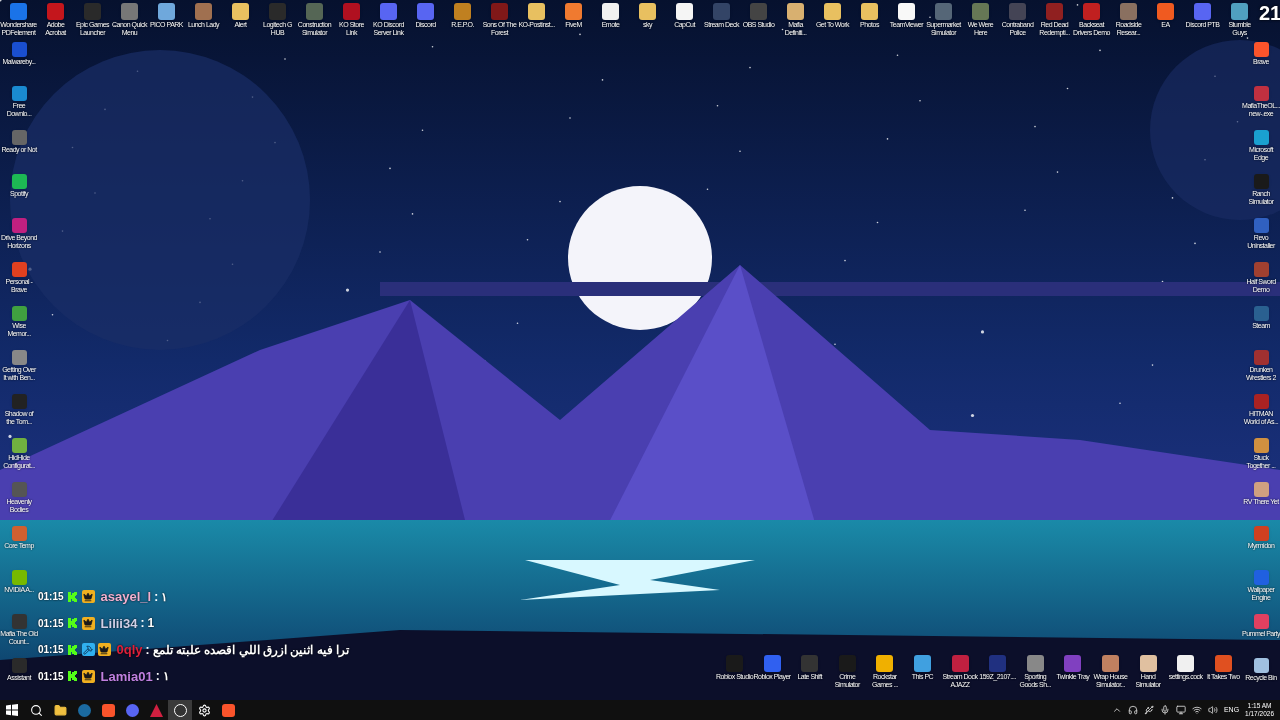 The image size is (1280, 720). What do you see at coordinates (126, 597) in the screenshot?
I see `chat-username: asayel_l` at bounding box center [126, 597].